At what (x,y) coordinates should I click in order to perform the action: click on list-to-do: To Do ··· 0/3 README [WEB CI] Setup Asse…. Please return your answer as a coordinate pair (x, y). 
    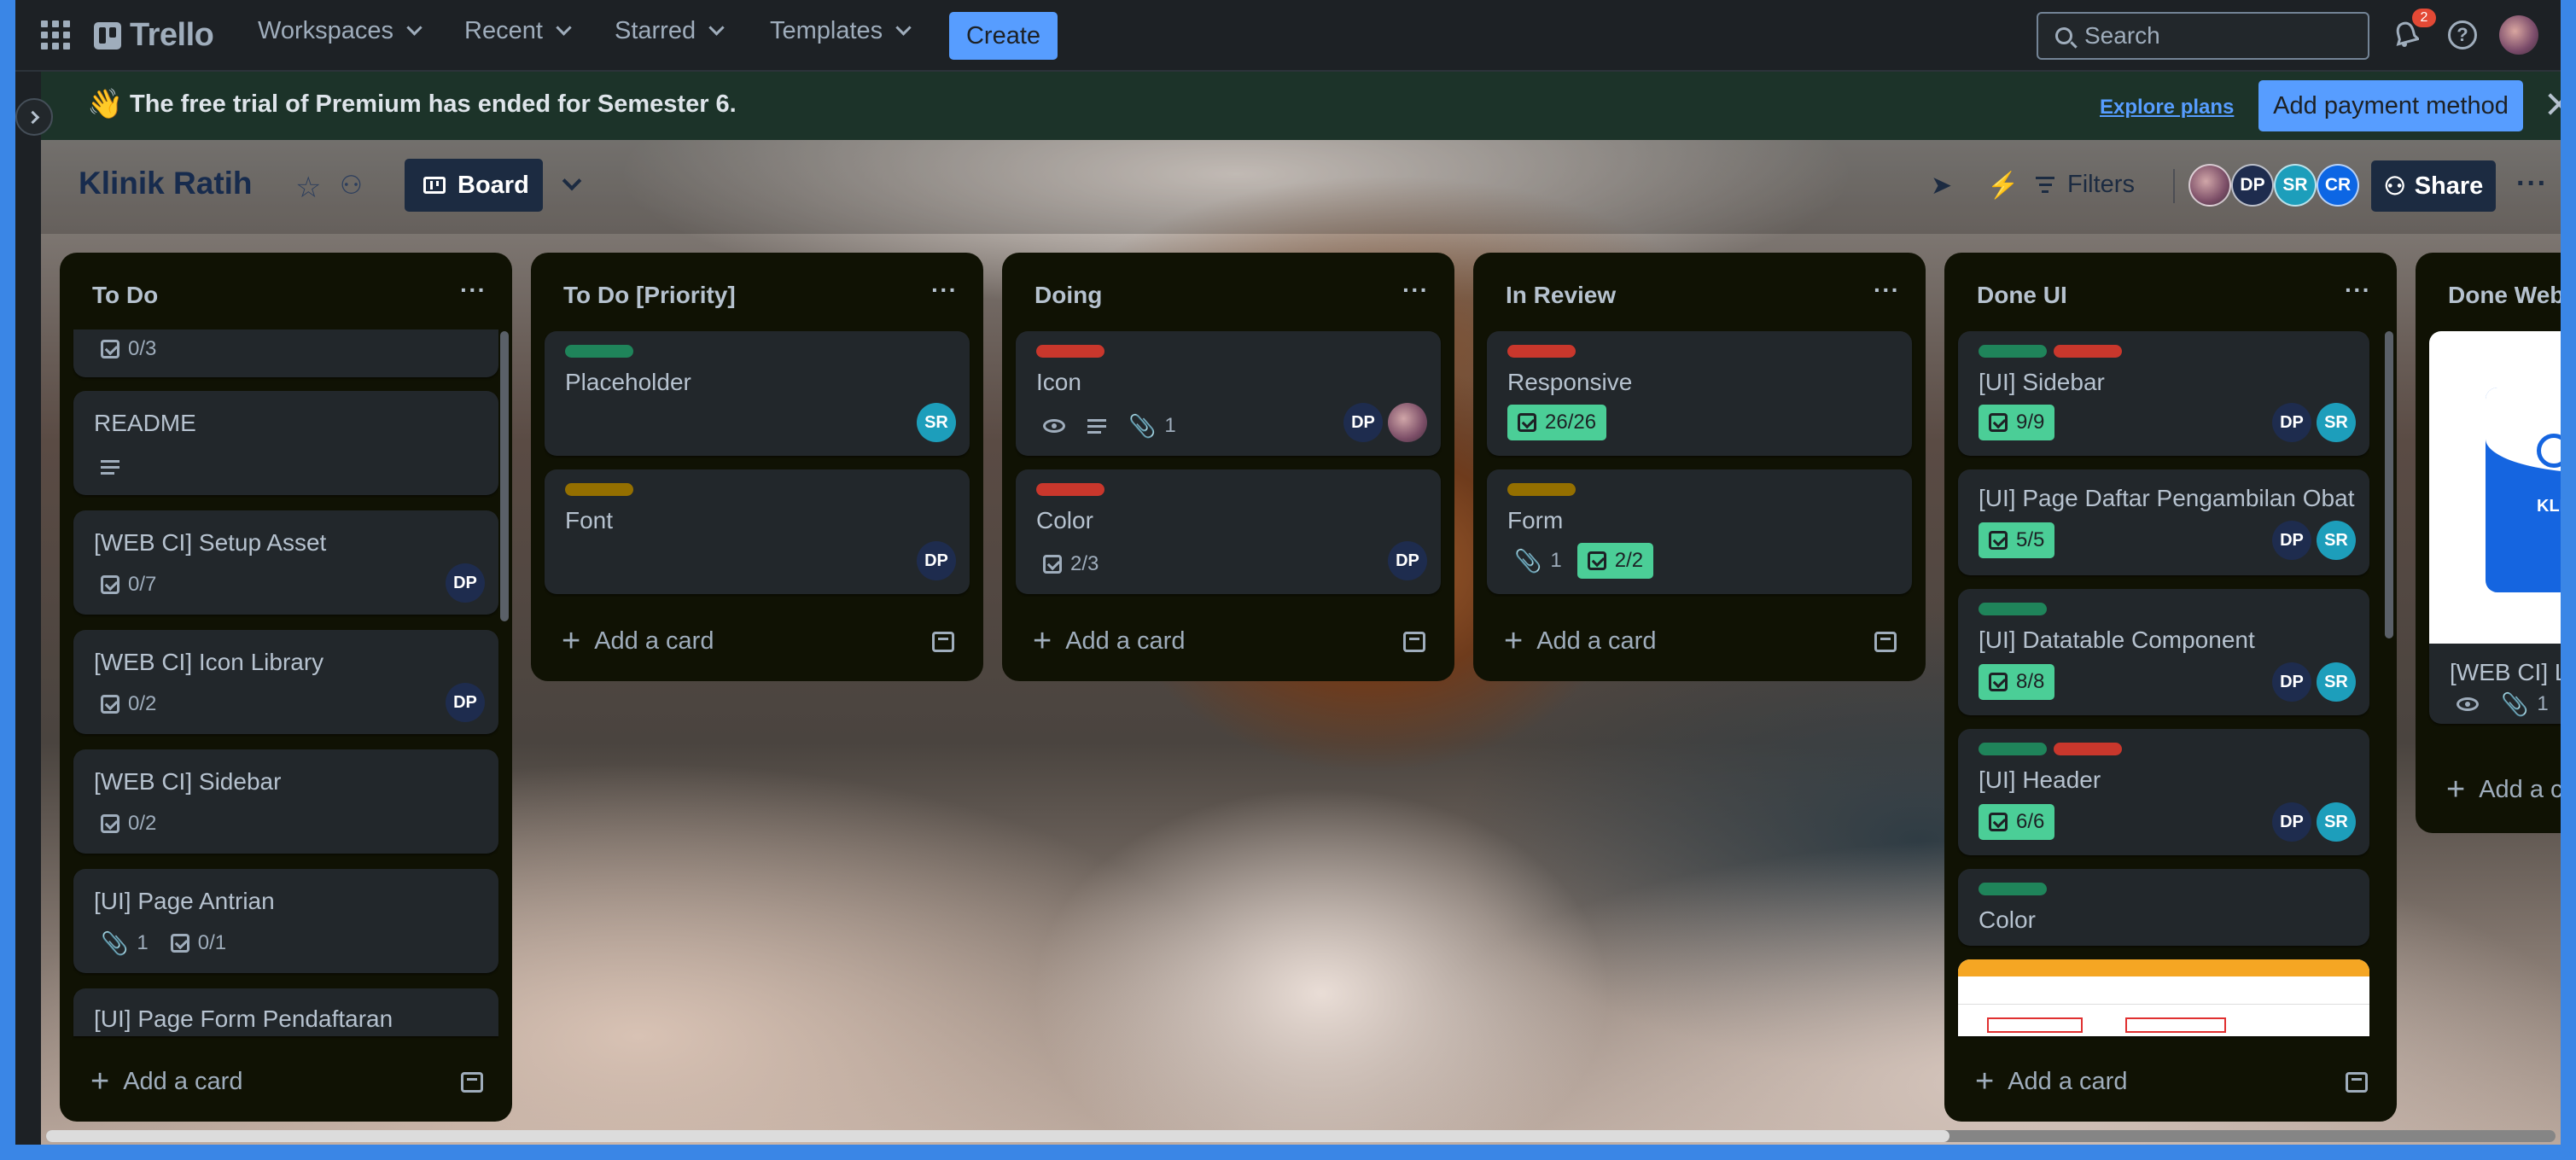
    Looking at the image, I should click on (286, 687).